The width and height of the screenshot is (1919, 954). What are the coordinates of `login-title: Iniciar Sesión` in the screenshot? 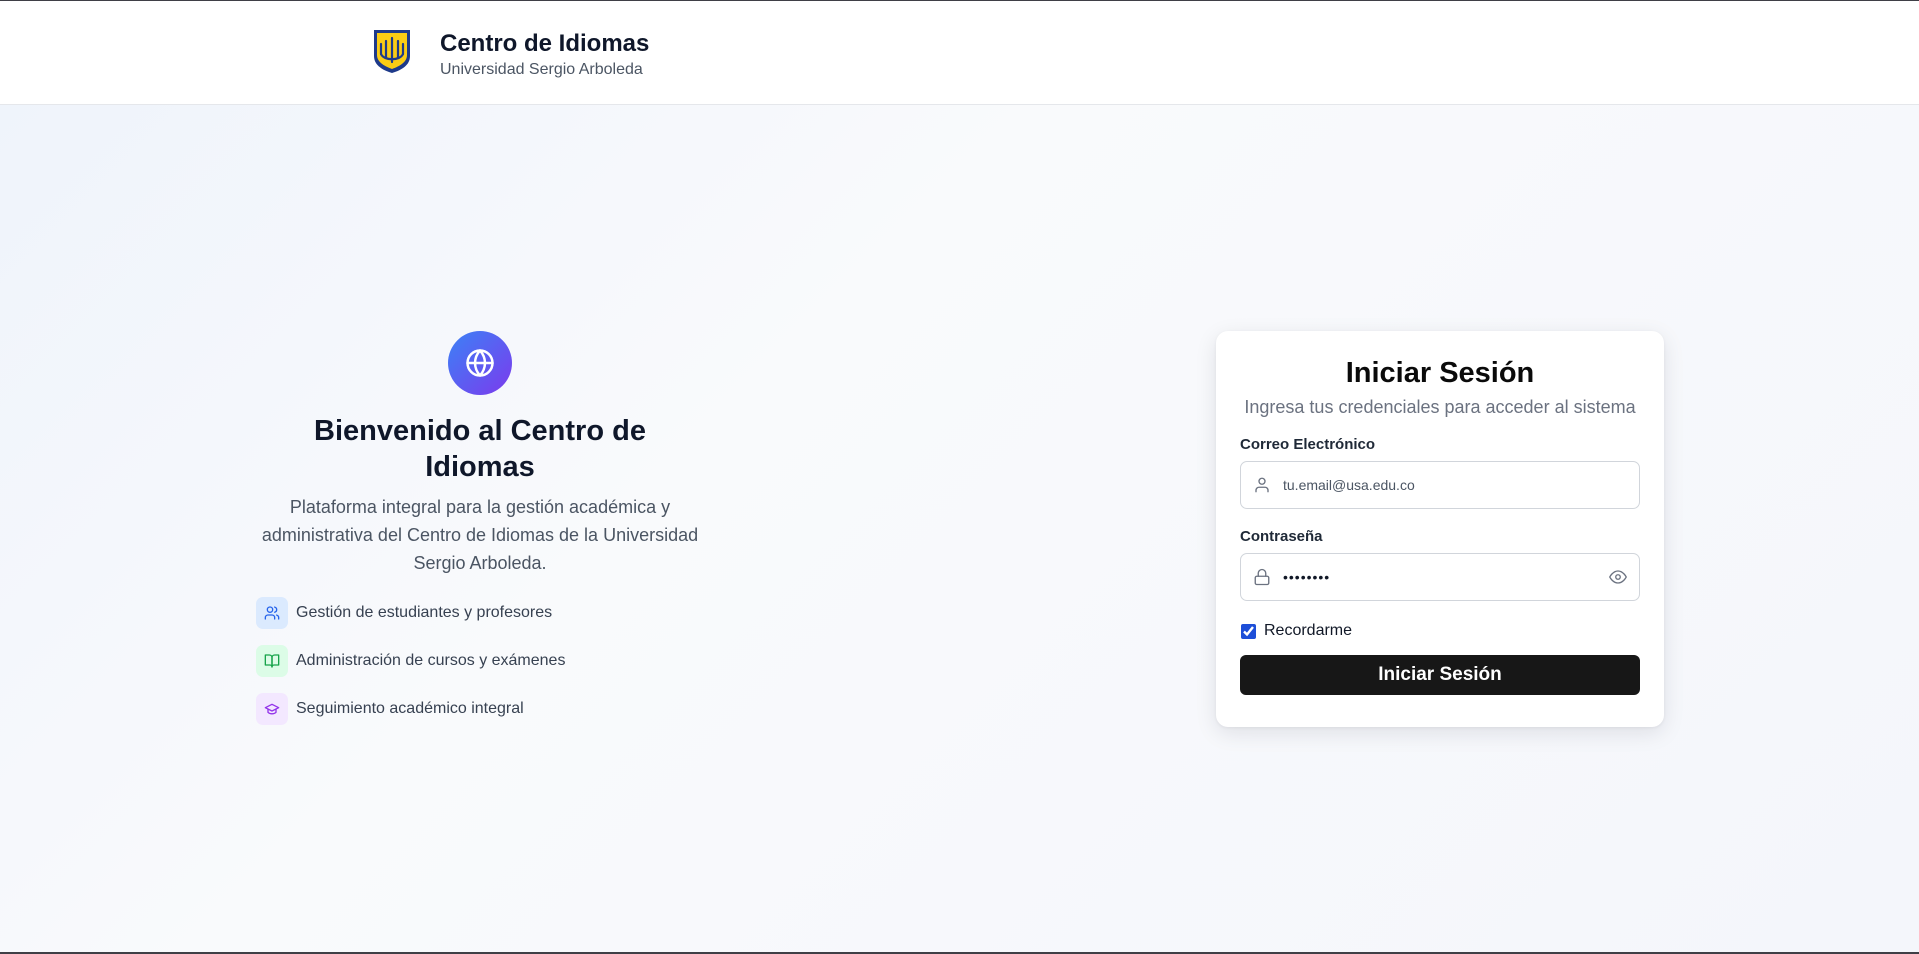 It's located at (1440, 373).